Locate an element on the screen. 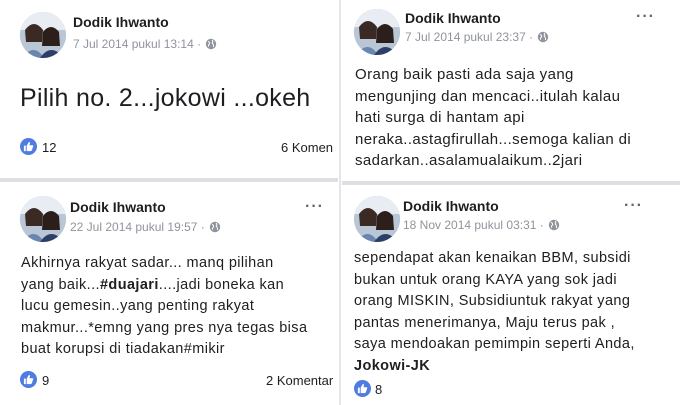  like-count: 9 is located at coordinates (45, 380).